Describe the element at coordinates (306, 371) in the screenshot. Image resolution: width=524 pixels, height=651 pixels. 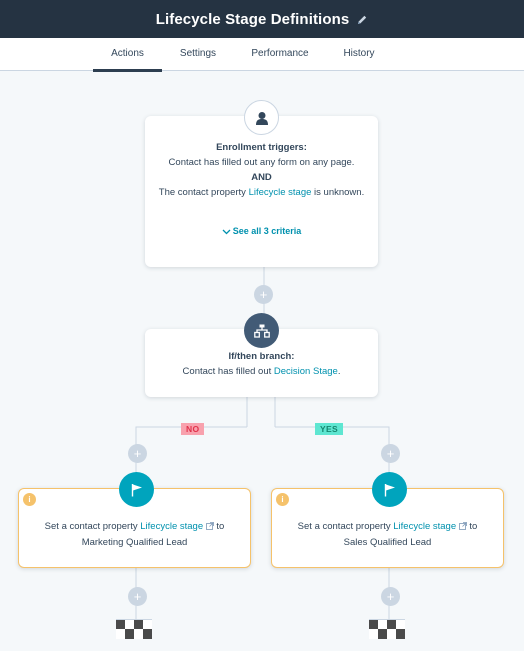
I see `decision-stage-link: Decision Stage` at that location.